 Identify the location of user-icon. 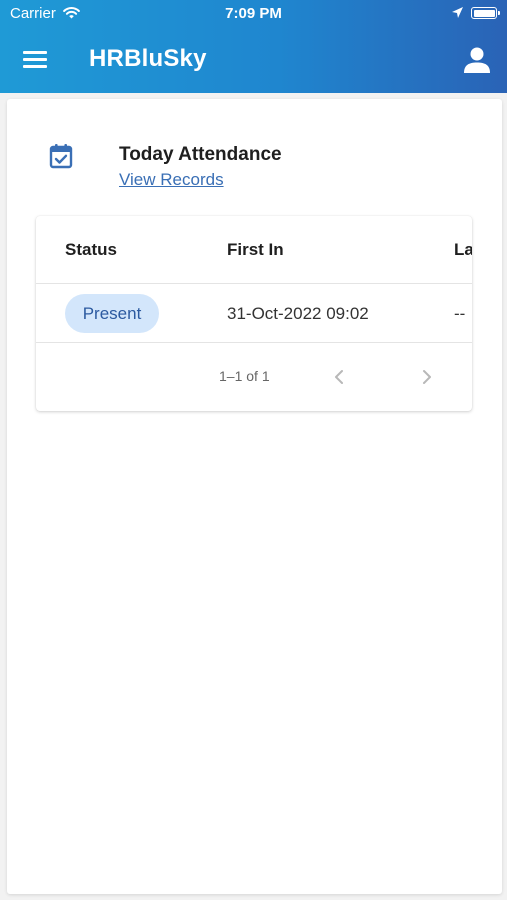
(477, 60).